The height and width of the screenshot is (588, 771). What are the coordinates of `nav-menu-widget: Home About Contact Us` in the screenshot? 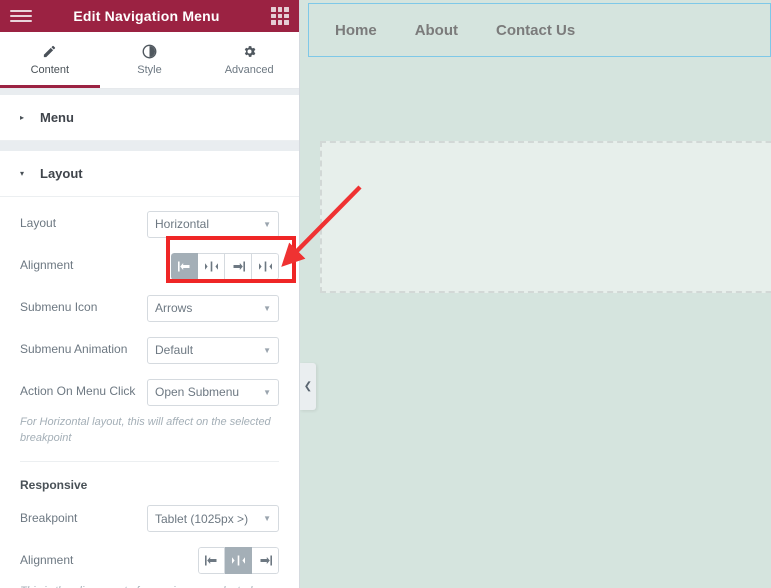 It's located at (539, 30).